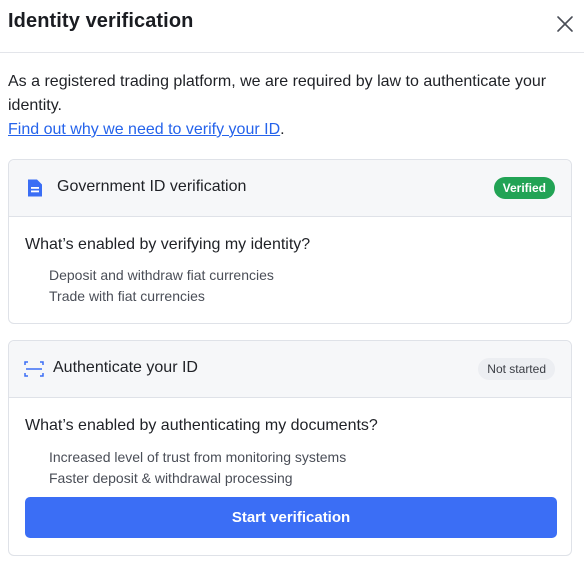 The width and height of the screenshot is (584, 564). What do you see at coordinates (101, 21) in the screenshot?
I see `dialog-title: Identity verification` at bounding box center [101, 21].